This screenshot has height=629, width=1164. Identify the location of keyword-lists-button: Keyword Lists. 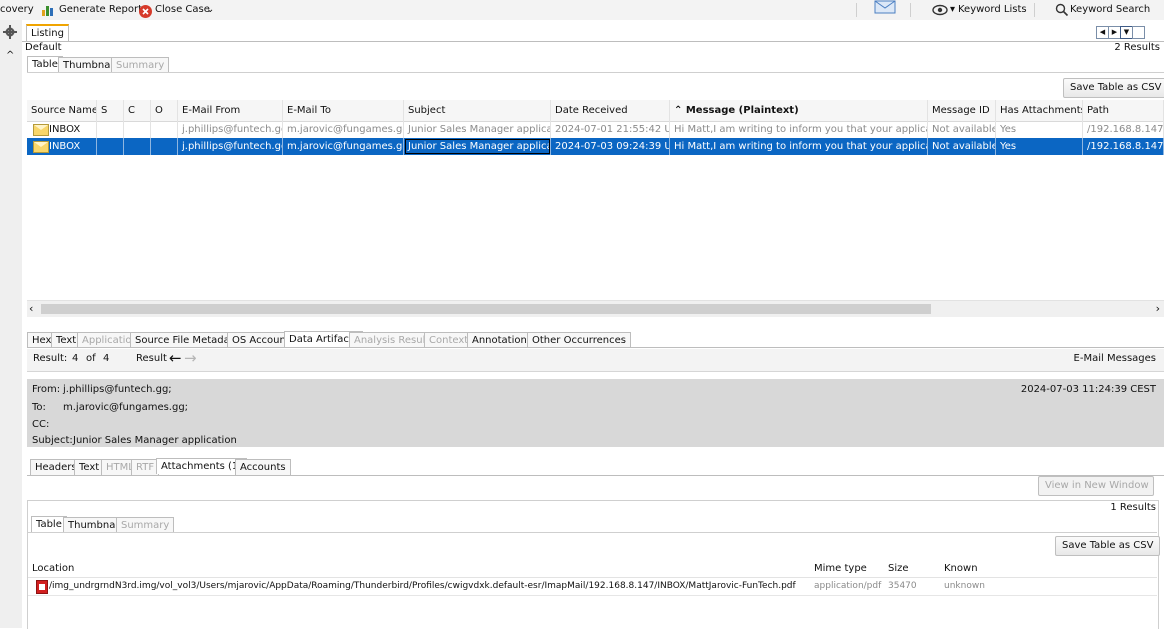
(992, 10).